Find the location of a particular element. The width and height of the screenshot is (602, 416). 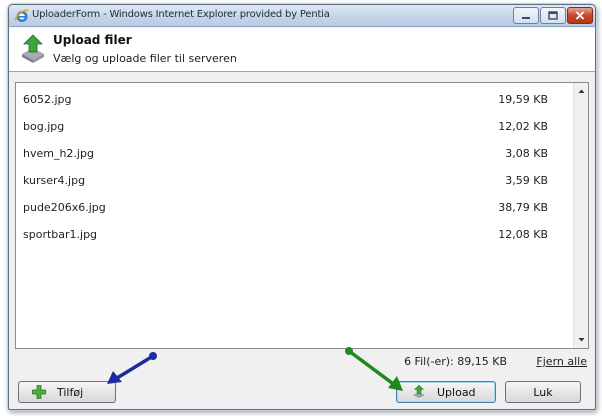

minimize-icon is located at coordinates (526, 17).